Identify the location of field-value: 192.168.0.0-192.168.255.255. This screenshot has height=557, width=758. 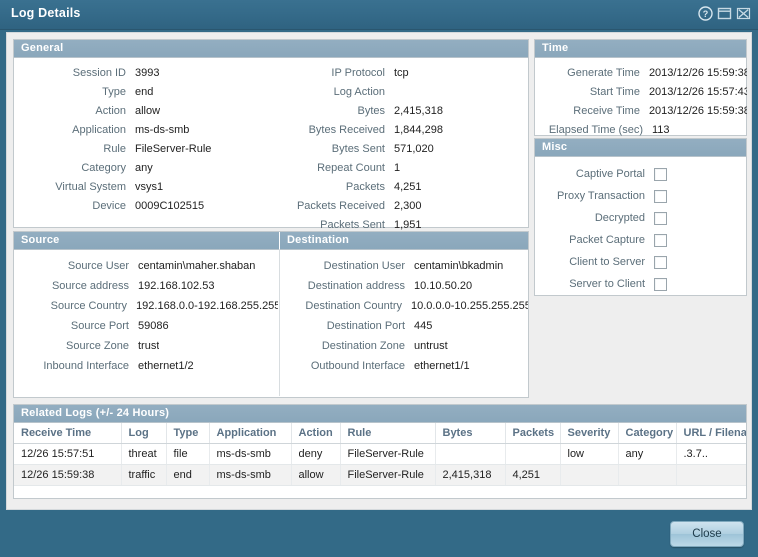
(207, 306).